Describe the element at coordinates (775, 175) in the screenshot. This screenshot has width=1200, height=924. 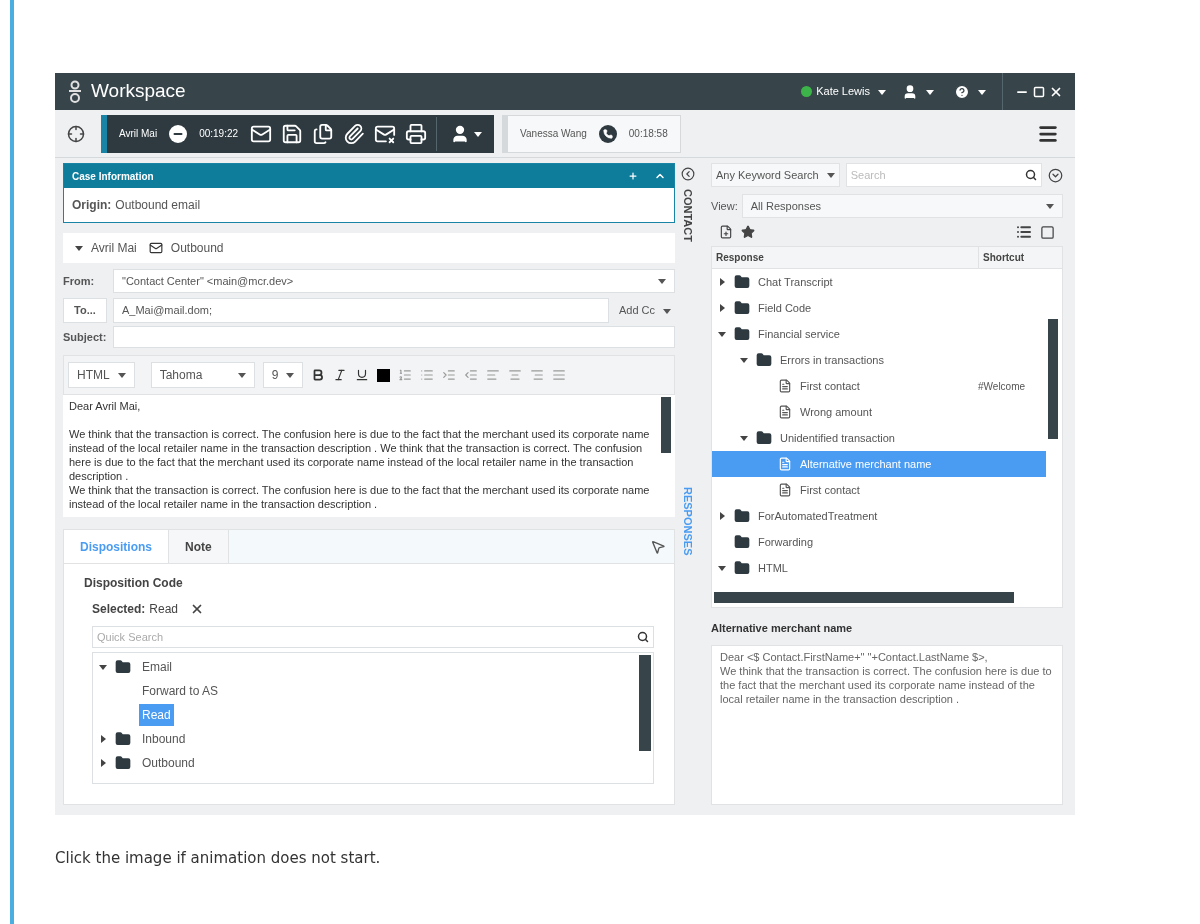
I see `search-mode-dropdown: Any Keyword Search` at that location.